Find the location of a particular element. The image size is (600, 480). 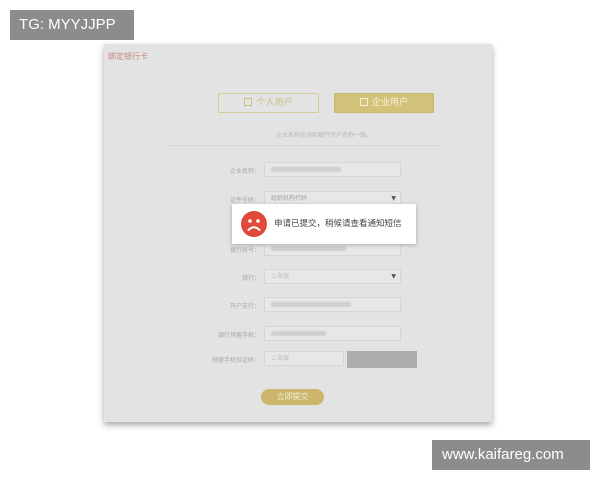

tab-personal-user: 个人用户 is located at coordinates (268, 103).